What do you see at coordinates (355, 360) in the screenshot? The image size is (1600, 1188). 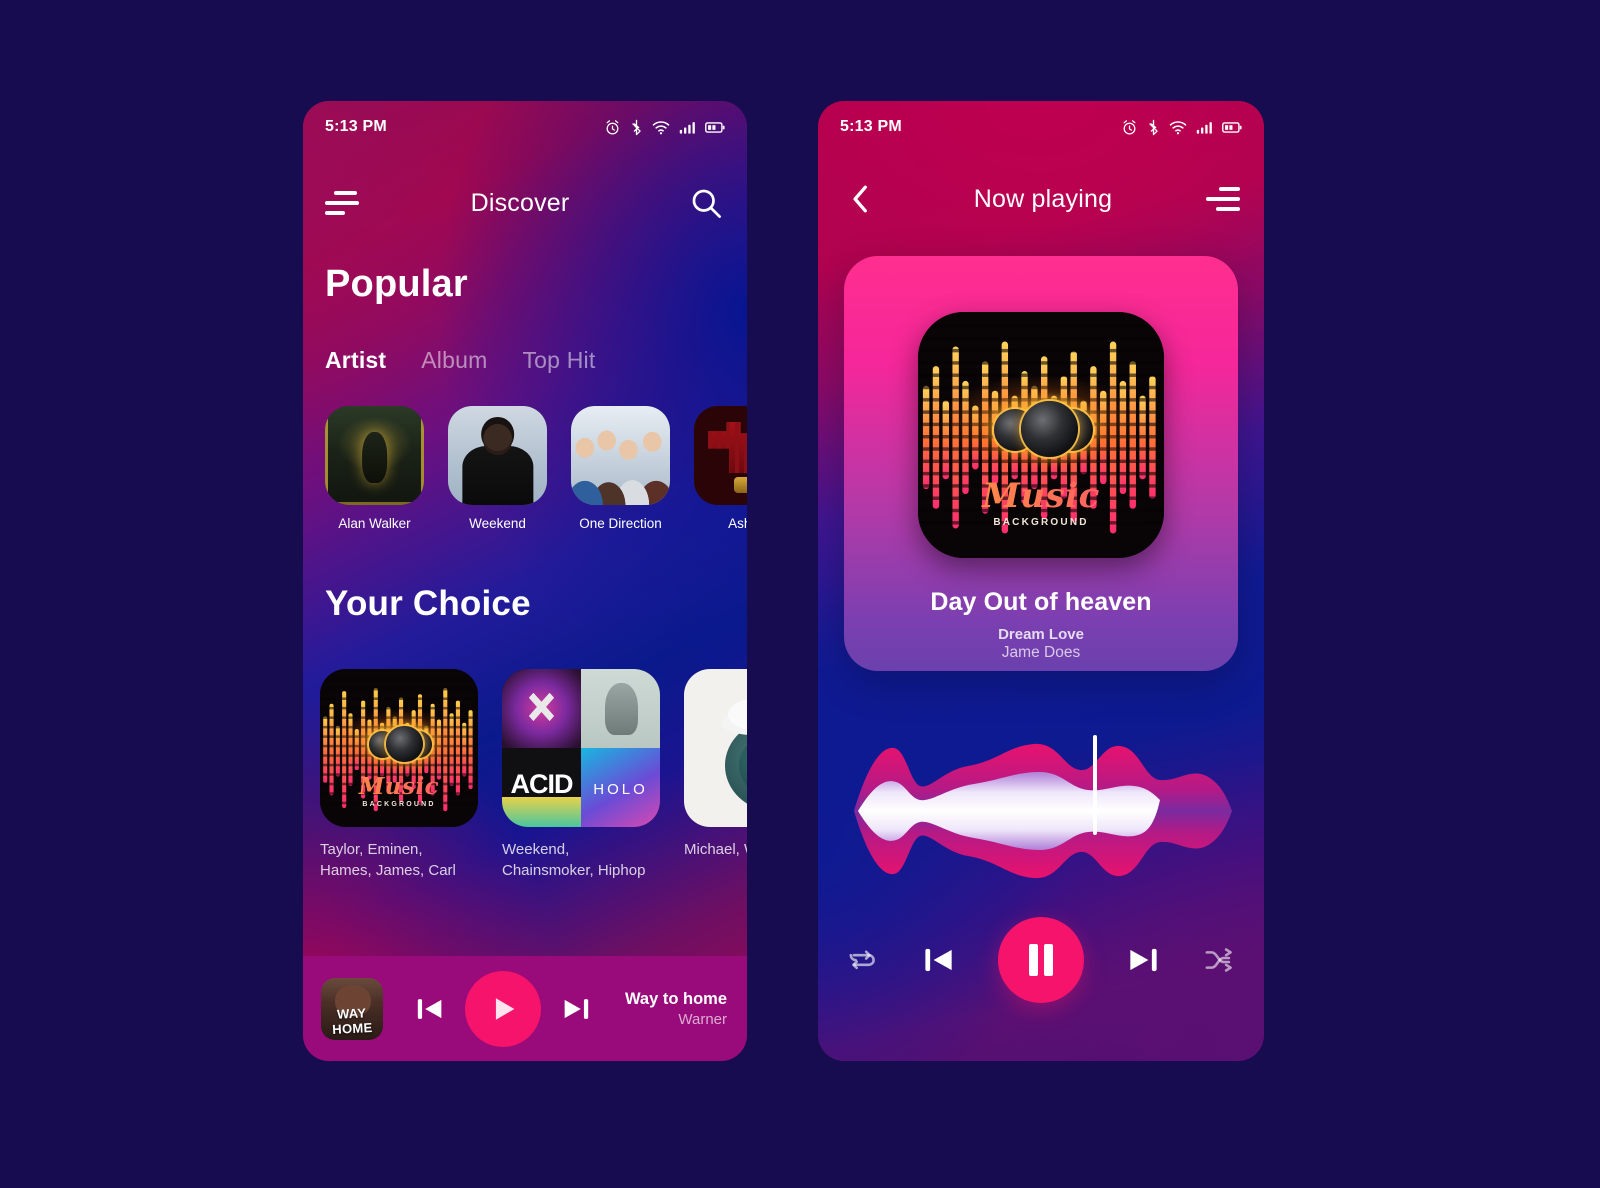 I see `tab-artist: Artist` at bounding box center [355, 360].